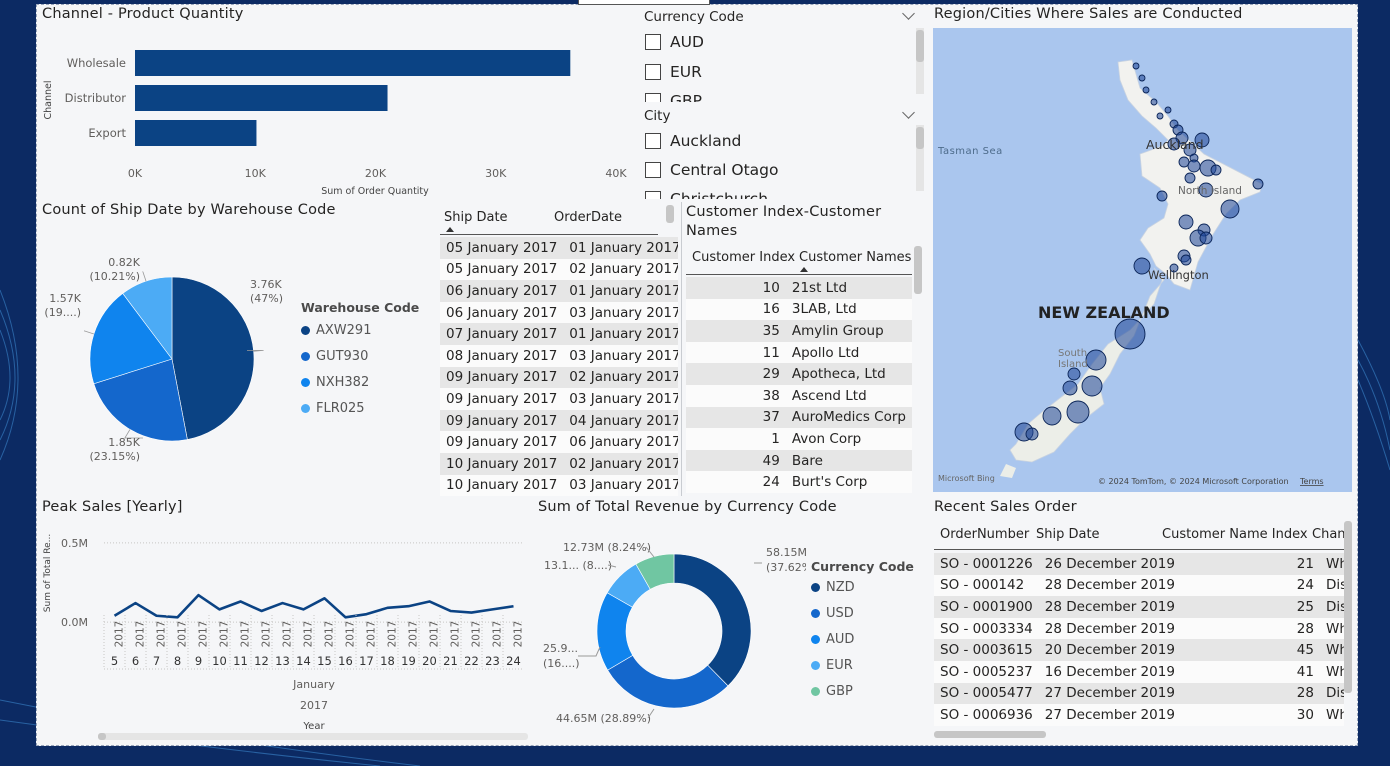 The height and width of the screenshot is (766, 1390). What do you see at coordinates (855, 257) in the screenshot?
I see `column-header-customer-names: Customer Names` at bounding box center [855, 257].